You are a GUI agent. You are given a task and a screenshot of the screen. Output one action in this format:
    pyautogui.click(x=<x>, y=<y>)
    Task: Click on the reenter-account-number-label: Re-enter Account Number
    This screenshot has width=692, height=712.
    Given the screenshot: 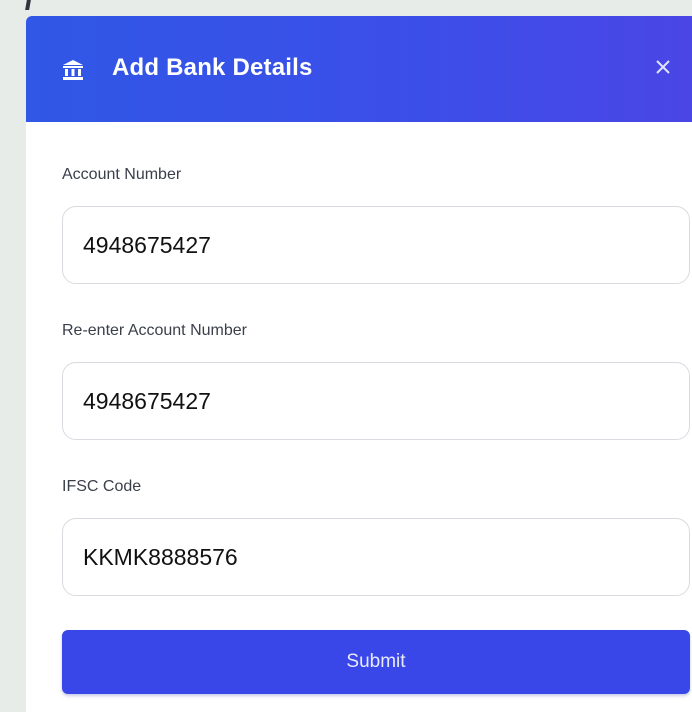 What is the action you would take?
    pyautogui.click(x=154, y=330)
    